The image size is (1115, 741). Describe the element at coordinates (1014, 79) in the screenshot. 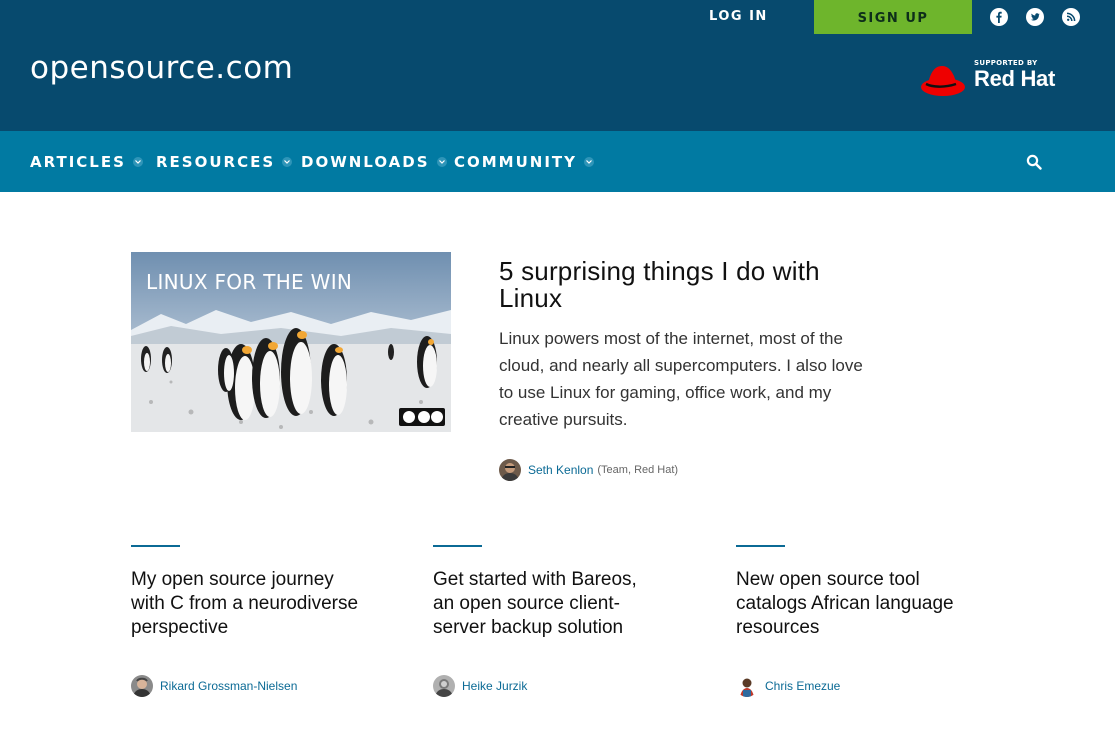

I see `redhat-name: Red Hat` at that location.